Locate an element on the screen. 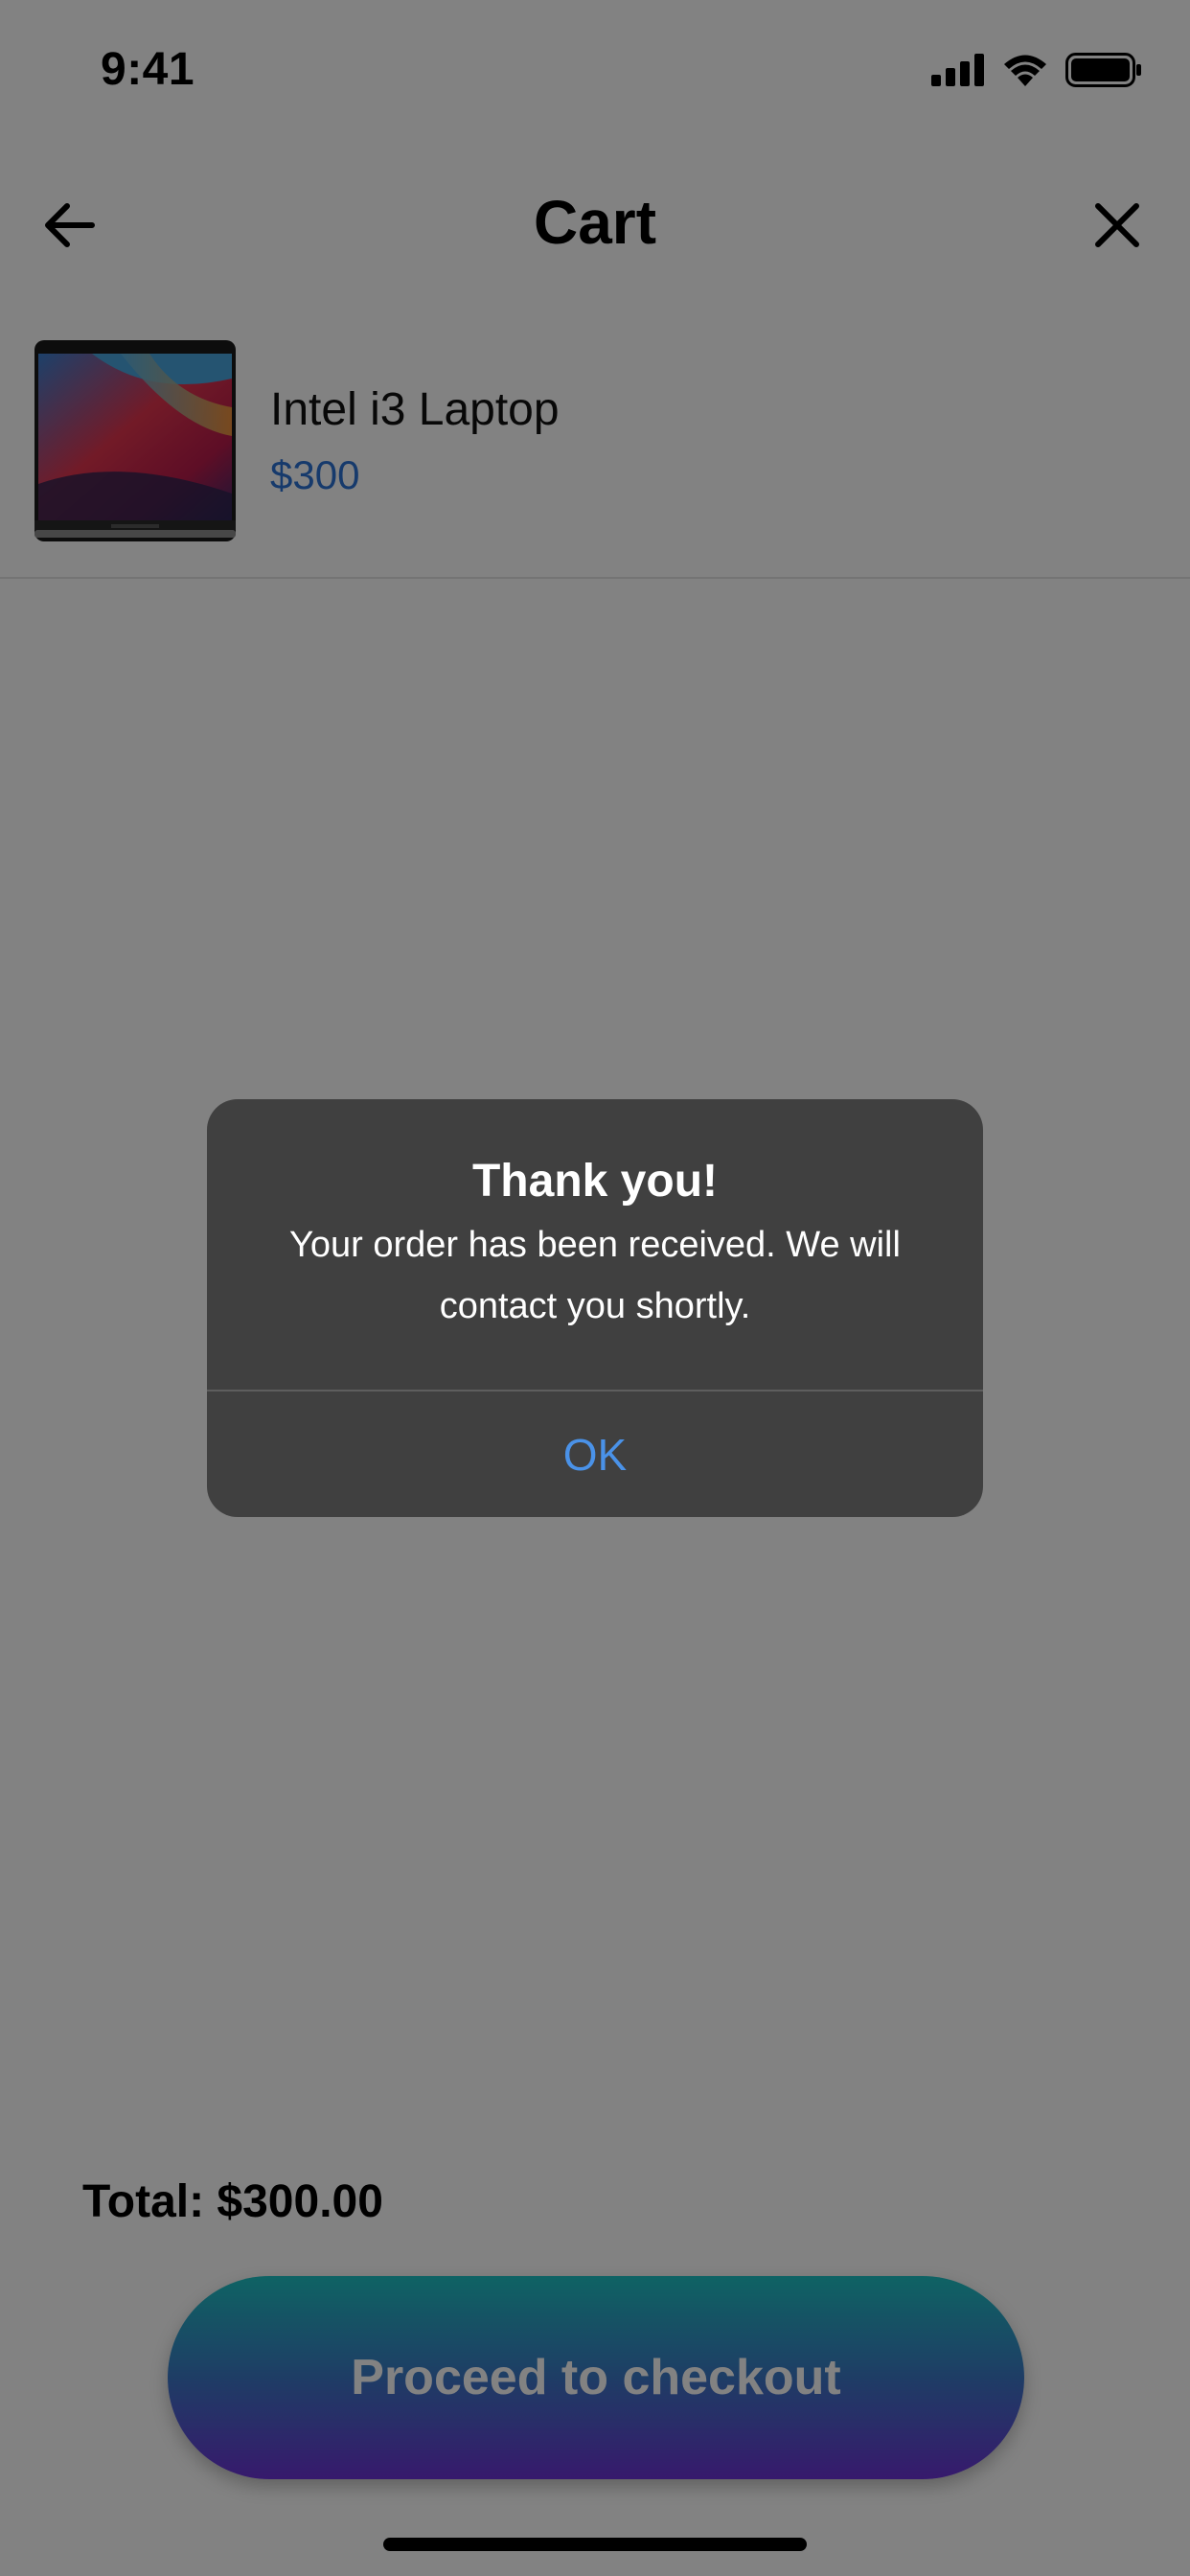  alert-title: Thank you! is located at coordinates (594, 1181).